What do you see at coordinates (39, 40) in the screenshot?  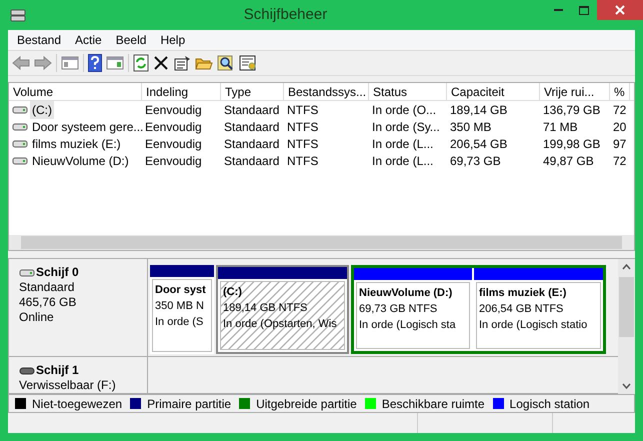 I see `menu-item: Bestand` at bounding box center [39, 40].